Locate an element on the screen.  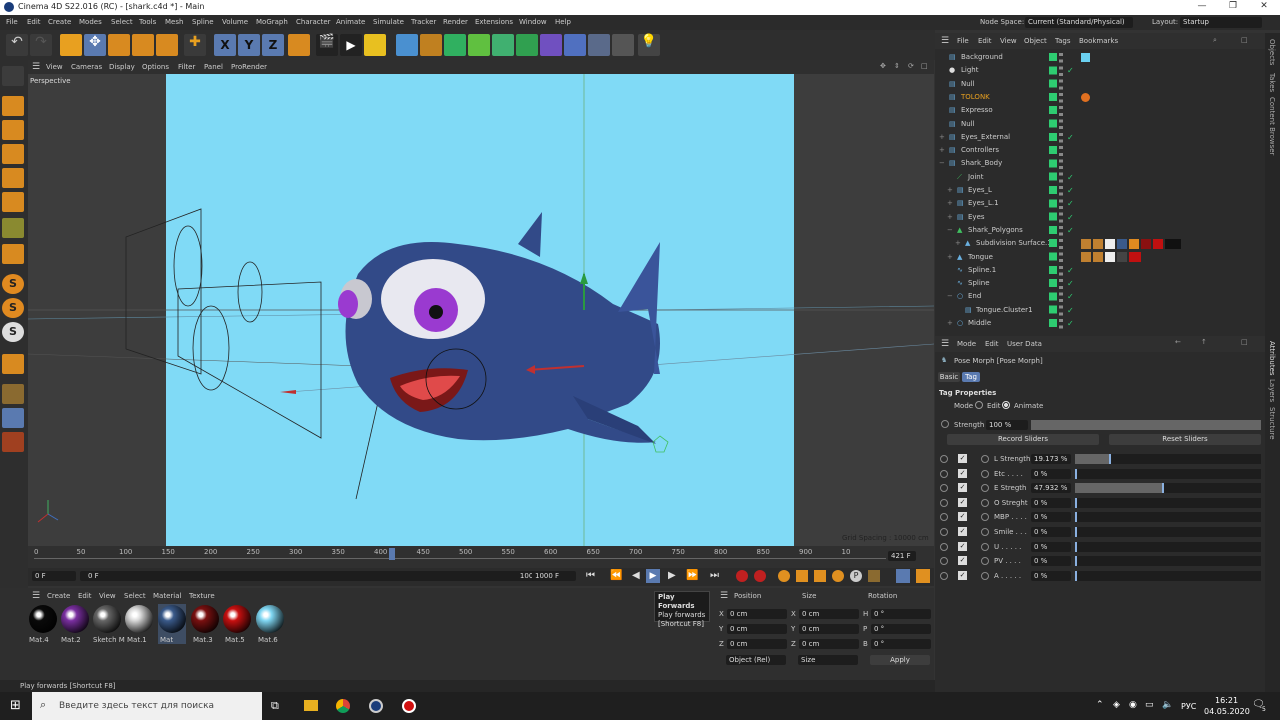
rotation-p-field: 0 ° is located at coordinates (901, 629).